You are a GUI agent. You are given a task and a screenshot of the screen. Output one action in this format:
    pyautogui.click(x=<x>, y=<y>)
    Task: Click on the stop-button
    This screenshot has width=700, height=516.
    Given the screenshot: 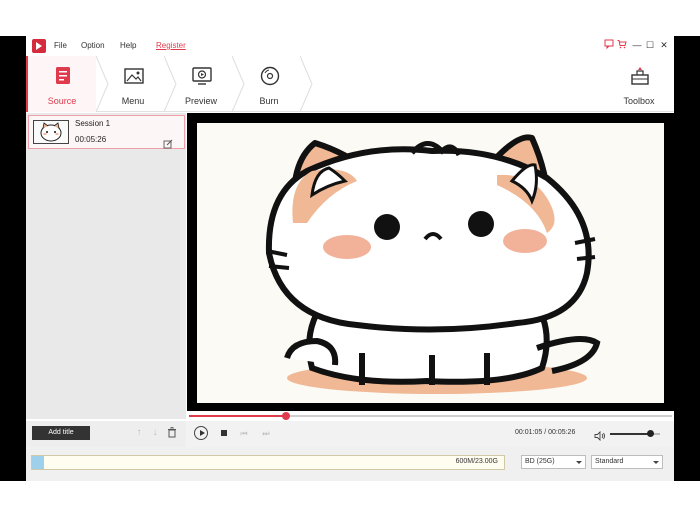 What is the action you would take?
    pyautogui.click(x=224, y=433)
    